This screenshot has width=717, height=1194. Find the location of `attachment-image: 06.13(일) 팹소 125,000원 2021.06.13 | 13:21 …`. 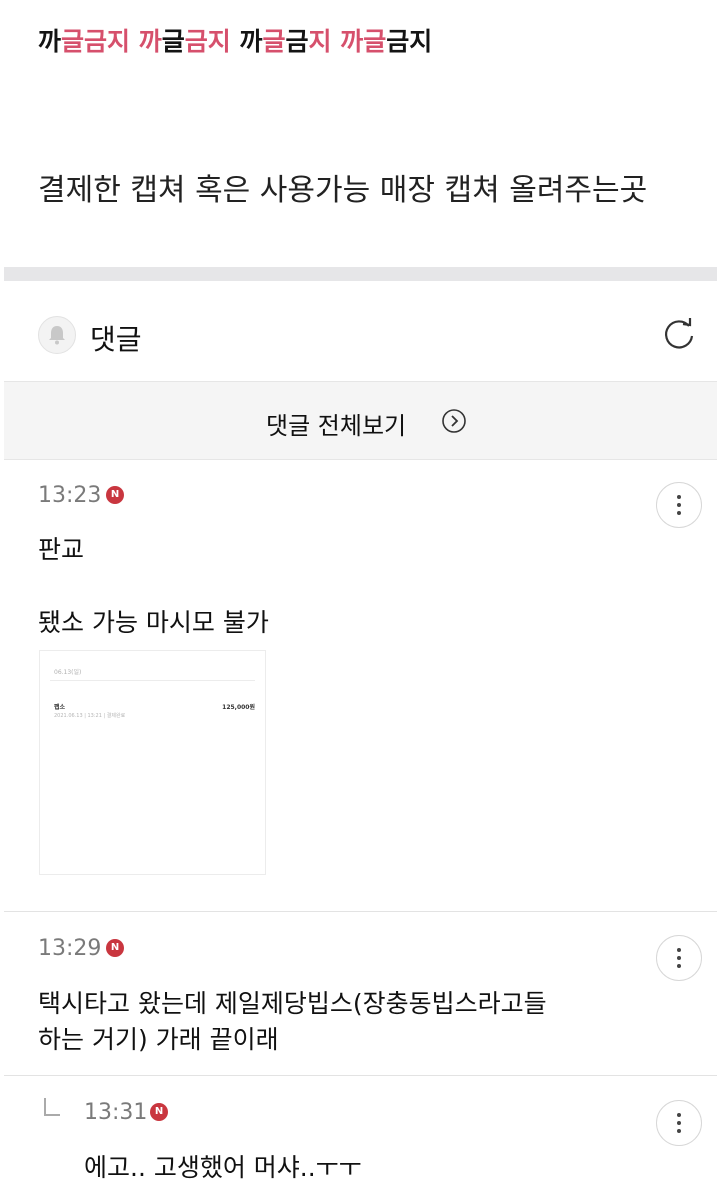

attachment-image: 06.13(일) 팹소 125,000원 2021.06.13 | 13:21 … is located at coordinates (152, 762).